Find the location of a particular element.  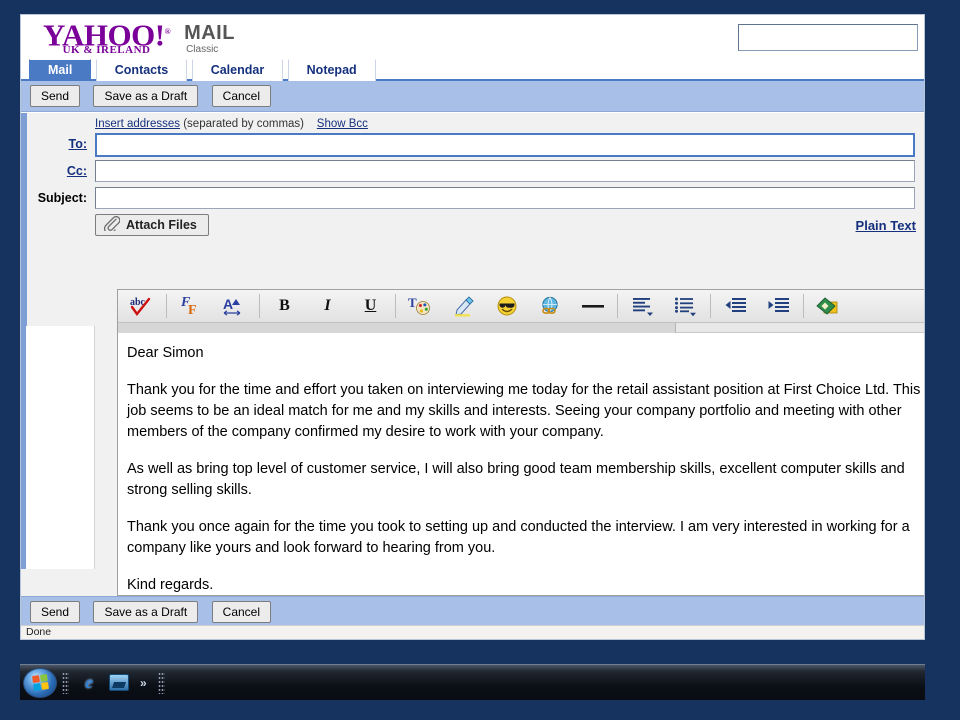

search-input is located at coordinates (828, 37).